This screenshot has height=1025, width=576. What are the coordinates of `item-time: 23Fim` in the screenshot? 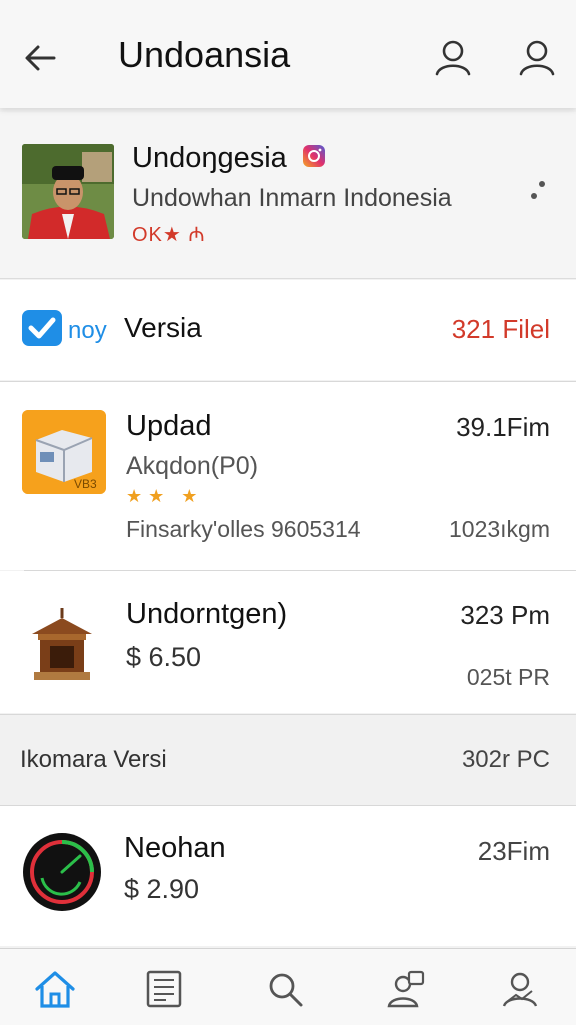 It's located at (513, 851).